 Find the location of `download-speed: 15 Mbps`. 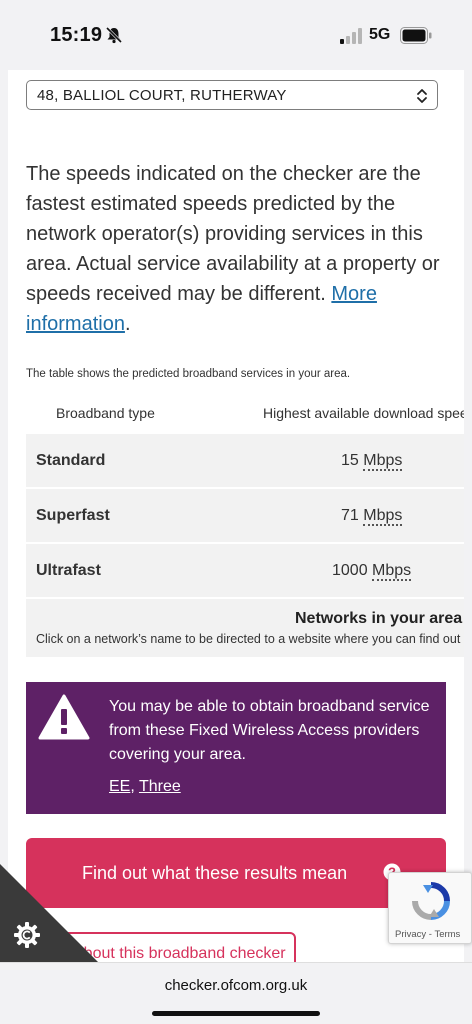

download-speed: 15 Mbps is located at coordinates (372, 461).